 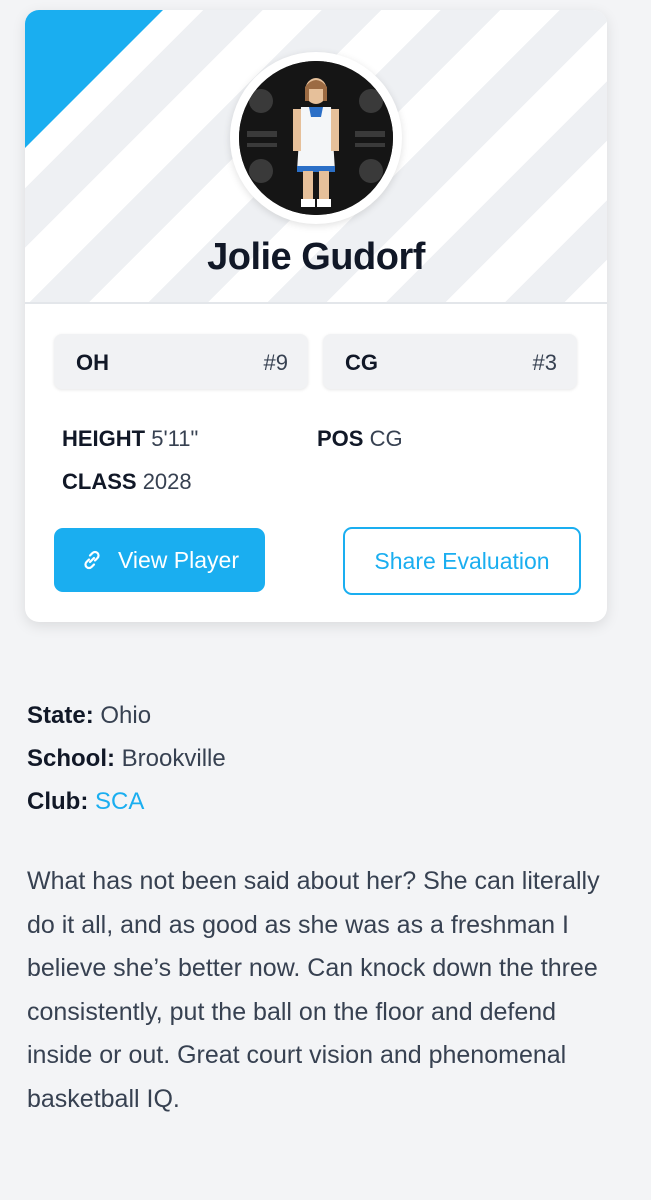 What do you see at coordinates (544, 362) in the screenshot?
I see `jersey-number: #3` at bounding box center [544, 362].